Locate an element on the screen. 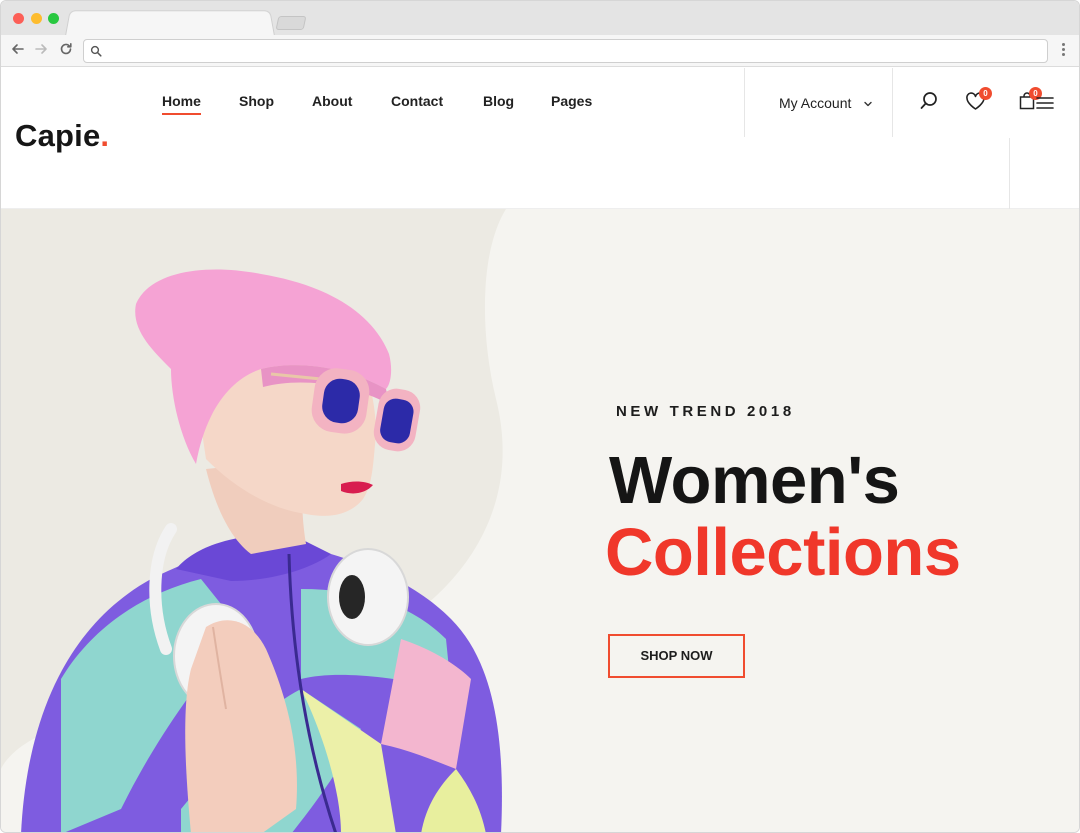 The width and height of the screenshot is (1080, 833). nav-item-contact: Contact is located at coordinates (417, 101).